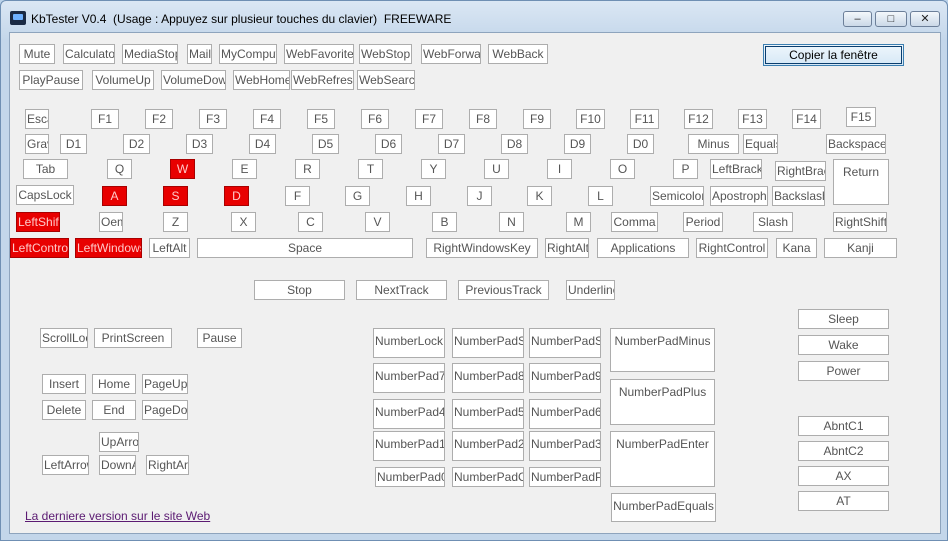 This screenshot has height=541, width=948. Describe the element at coordinates (590, 290) in the screenshot. I see `key-underline: Underline` at that location.